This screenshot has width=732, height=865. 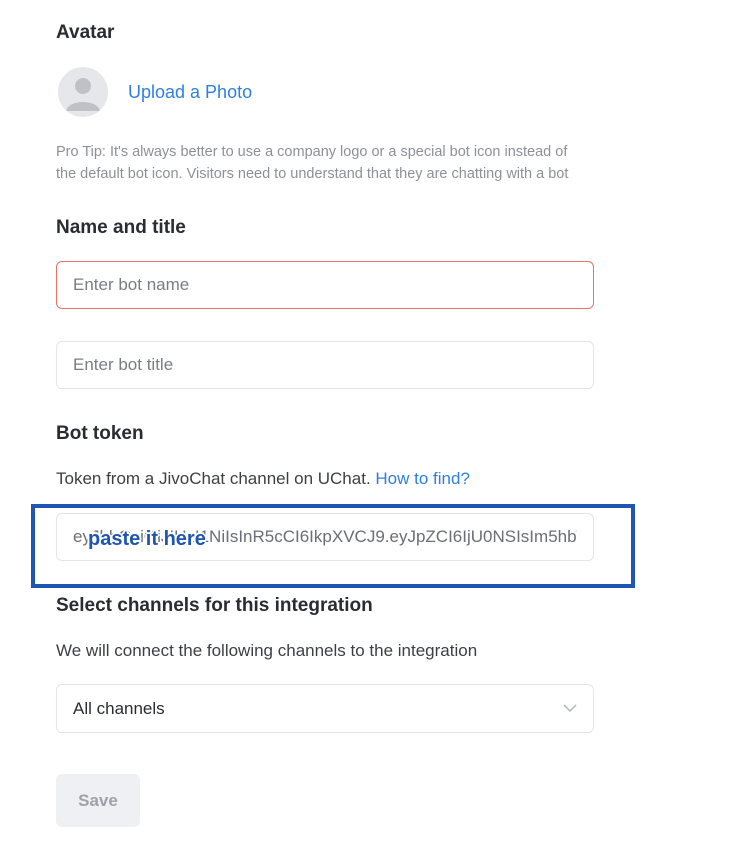 I want to click on annotation-paste-label: paste it here, so click(x=147, y=539).